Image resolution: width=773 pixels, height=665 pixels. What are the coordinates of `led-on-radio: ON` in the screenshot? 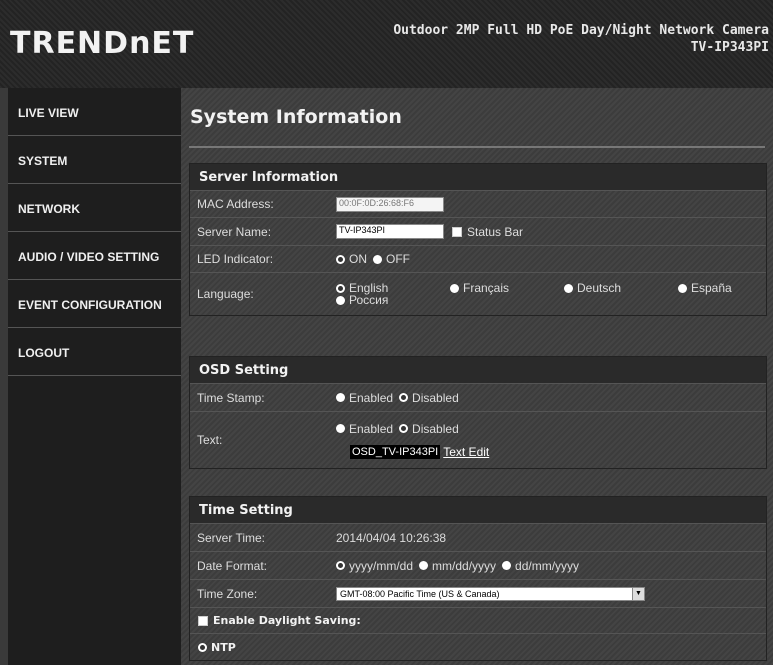 It's located at (351, 259).